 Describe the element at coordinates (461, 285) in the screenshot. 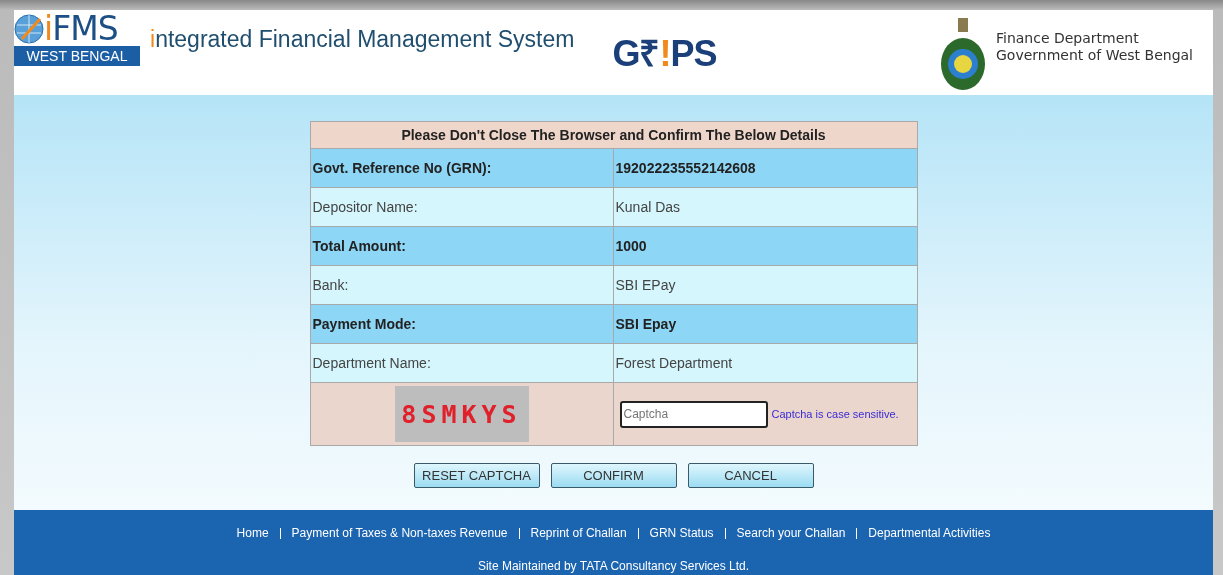

I see `label-cell: Bank:` at that location.